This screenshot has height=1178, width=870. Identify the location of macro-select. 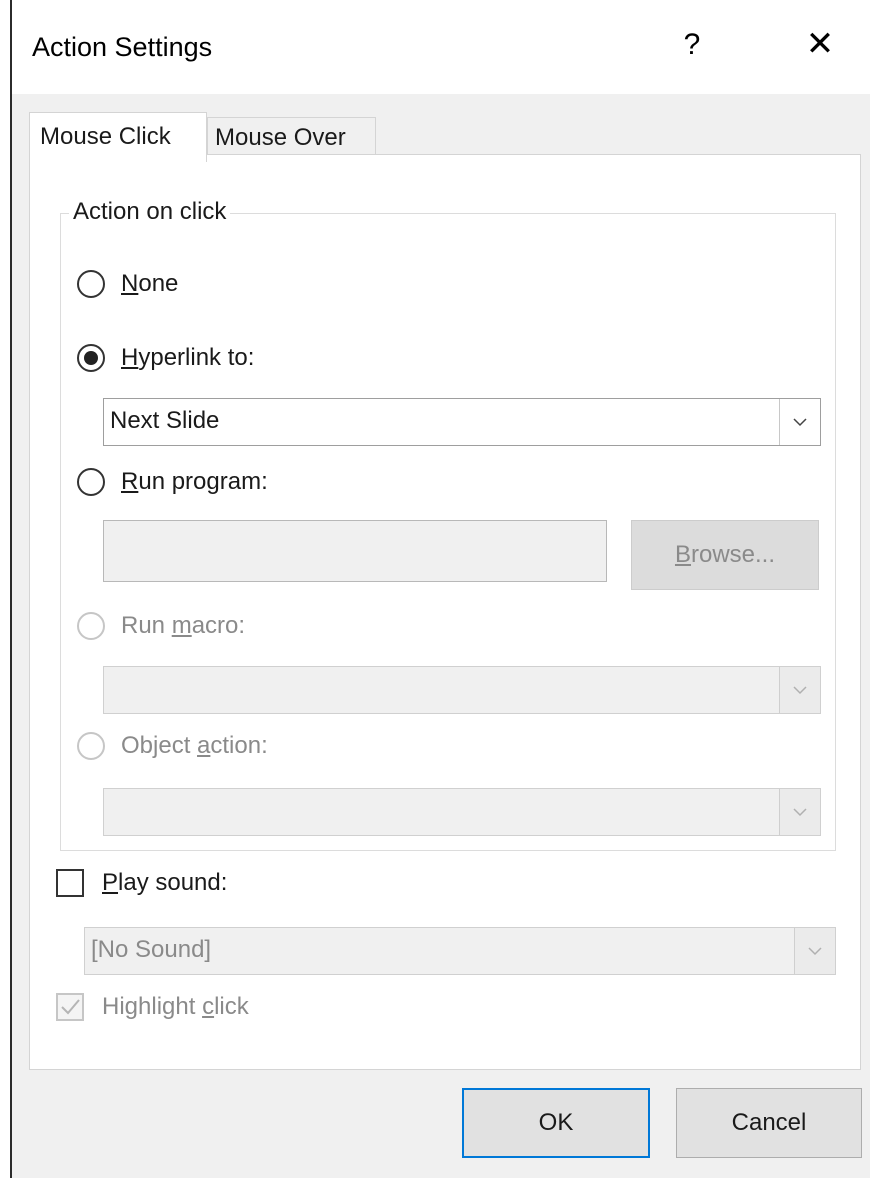
(462, 690).